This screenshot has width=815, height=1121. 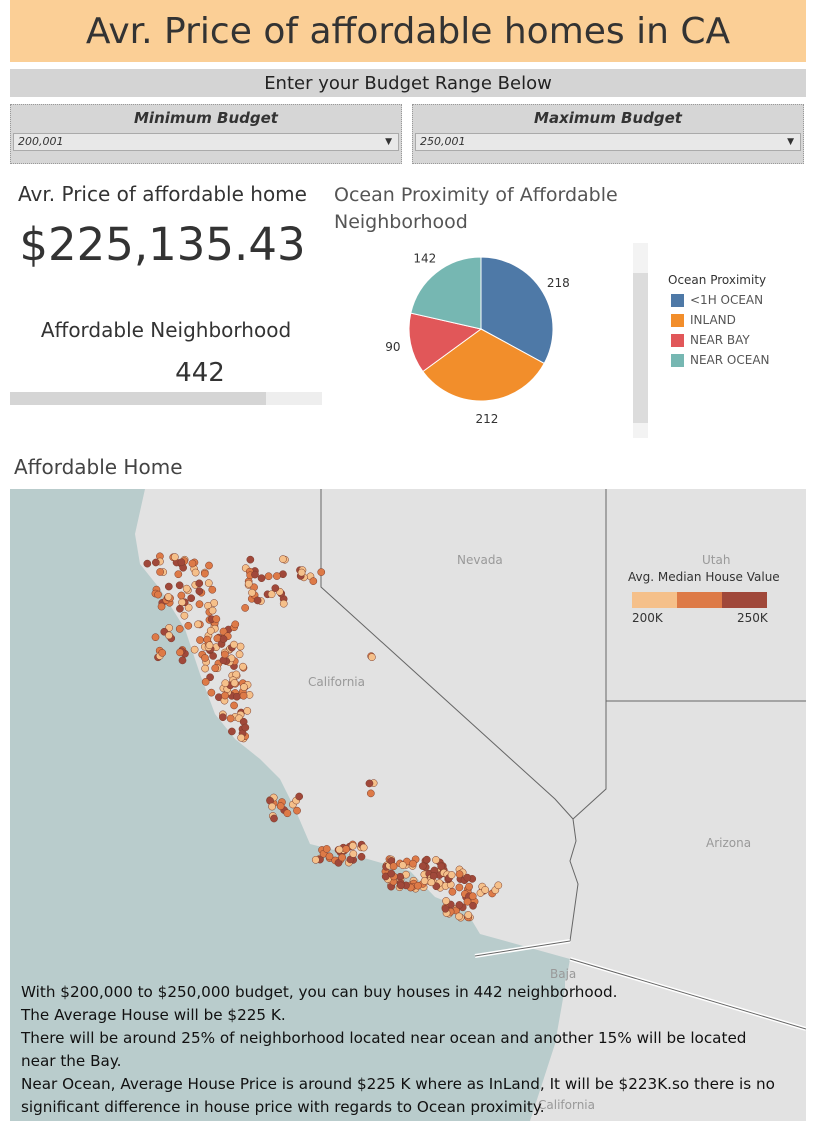 I want to click on legend-item-near-bay: NEAR BAY, so click(x=710, y=340).